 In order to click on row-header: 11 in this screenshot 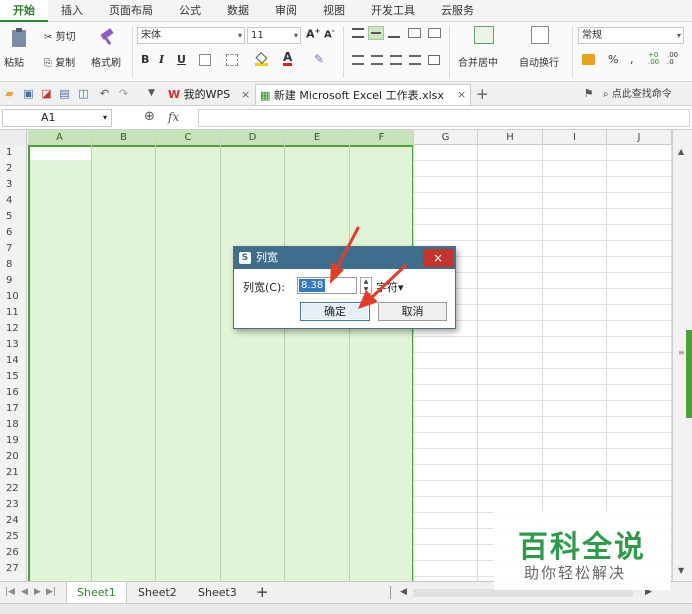, I will do `click(13, 313)`.